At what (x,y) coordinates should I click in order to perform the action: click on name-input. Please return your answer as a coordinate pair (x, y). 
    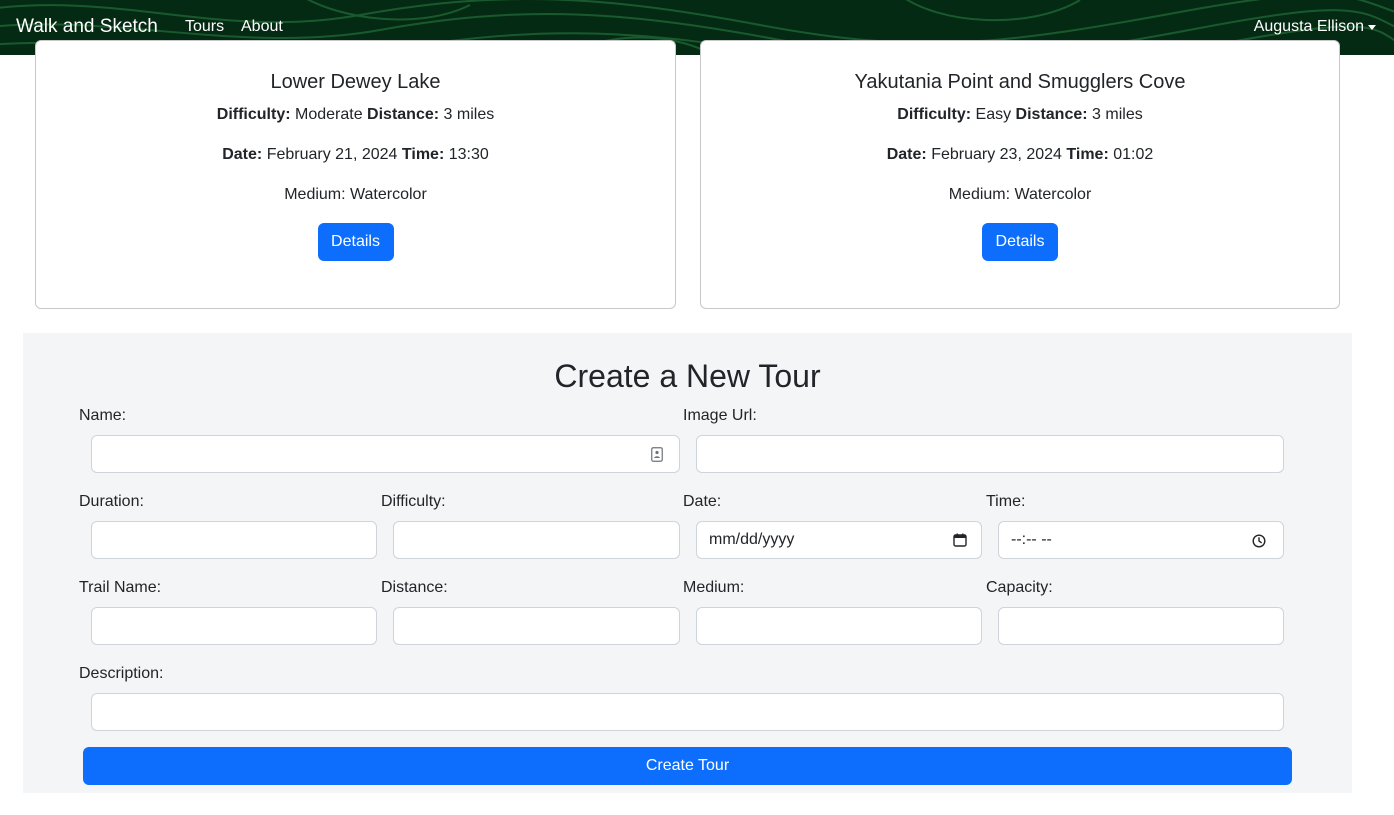
    Looking at the image, I should click on (385, 454).